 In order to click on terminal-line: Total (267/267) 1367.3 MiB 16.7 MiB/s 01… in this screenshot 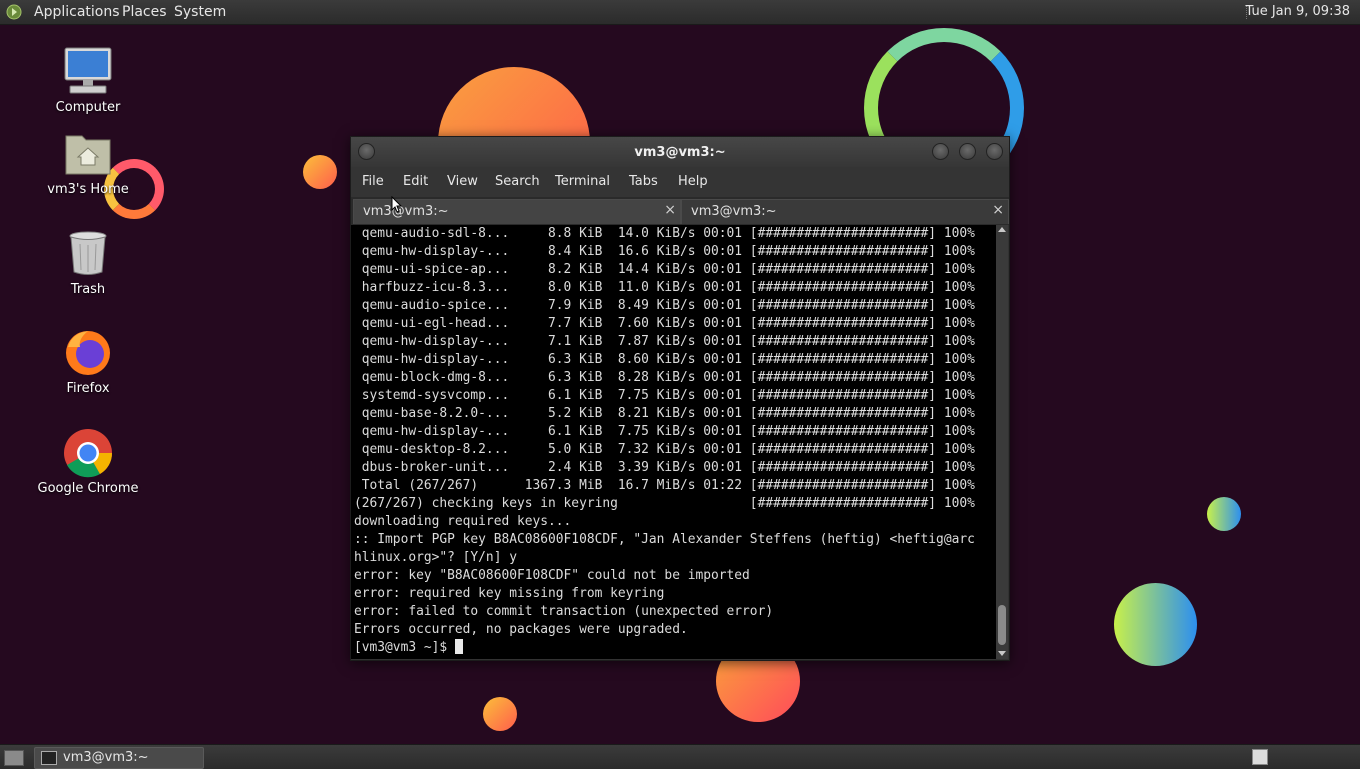, I will do `click(664, 485)`.